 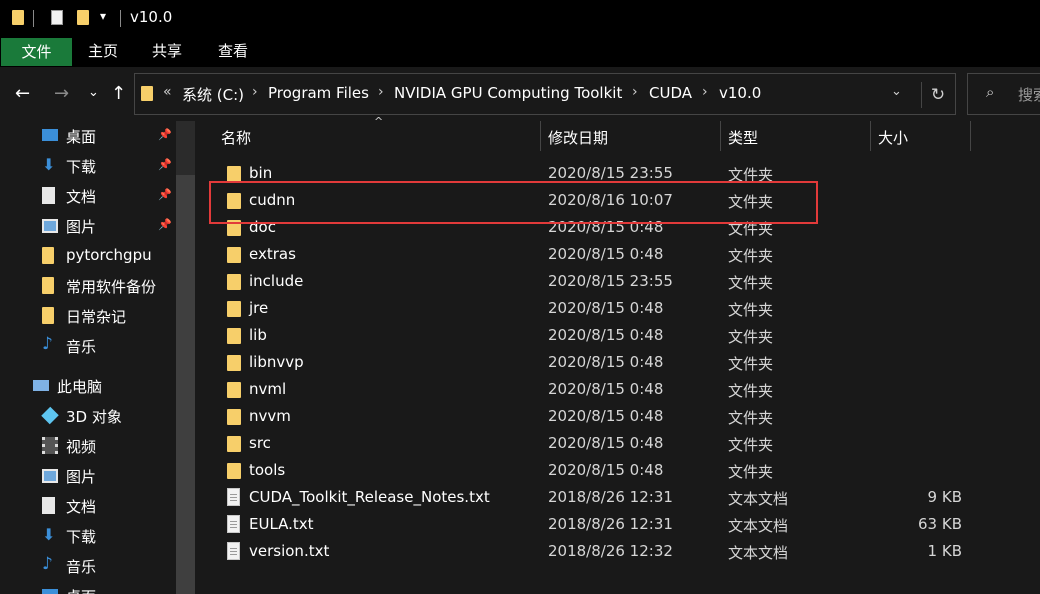 I want to click on refresh-icon: ↻, so click(x=937, y=95).